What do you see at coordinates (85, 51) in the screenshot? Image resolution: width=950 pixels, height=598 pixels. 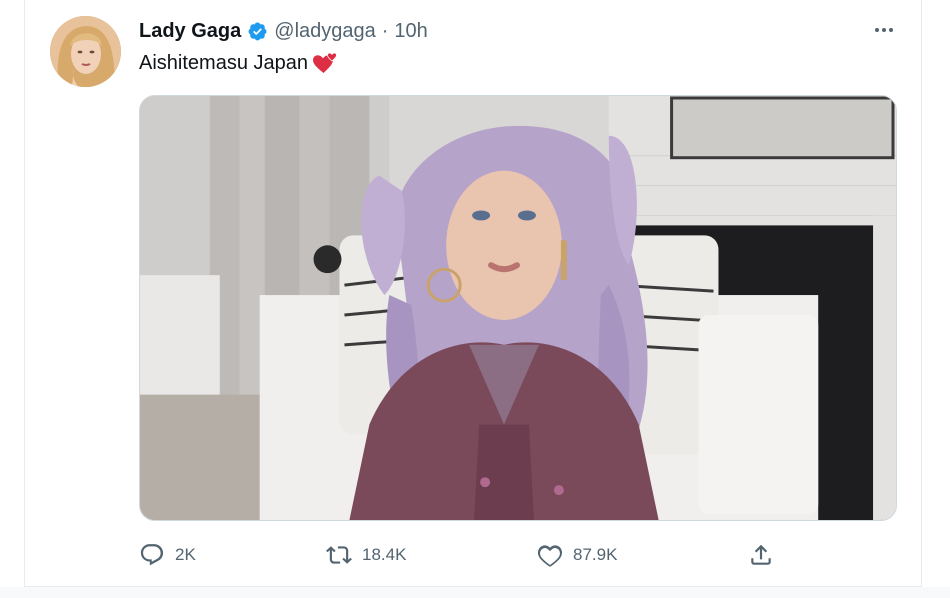 I see `avatar` at bounding box center [85, 51].